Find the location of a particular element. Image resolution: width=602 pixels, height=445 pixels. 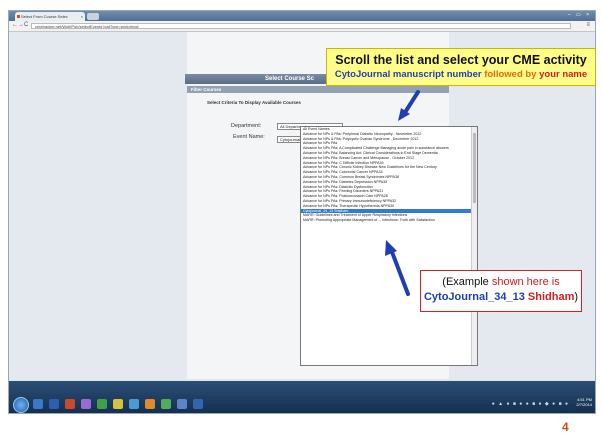

pointer-arrows is located at coordinates (402, 193).